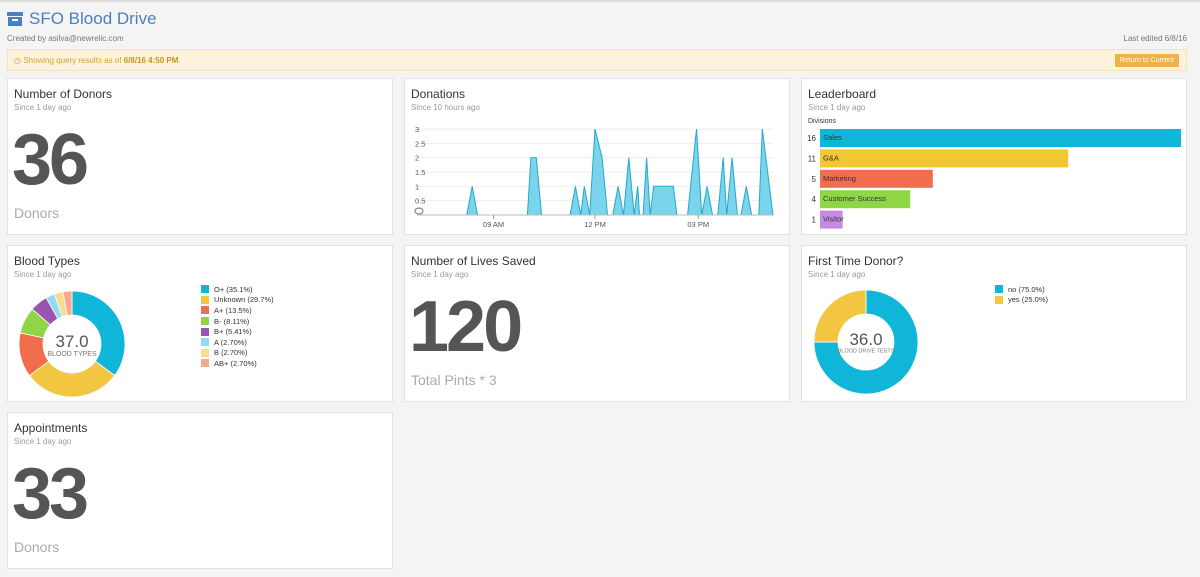  I want to click on appointments-widget: Appointments Since 1 day ago 33 Donors, so click(200, 490).